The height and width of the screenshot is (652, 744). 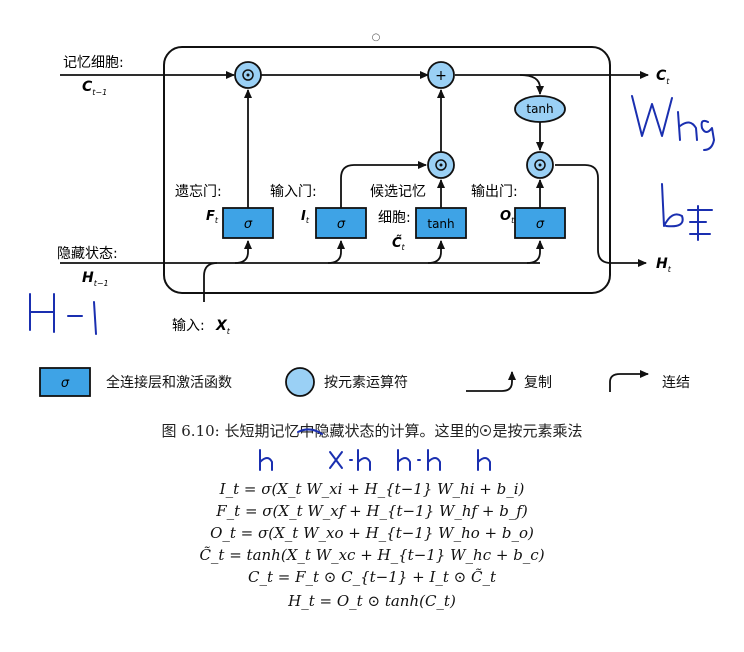 I want to click on candidate-symbol: C̃t, so click(x=399, y=244).